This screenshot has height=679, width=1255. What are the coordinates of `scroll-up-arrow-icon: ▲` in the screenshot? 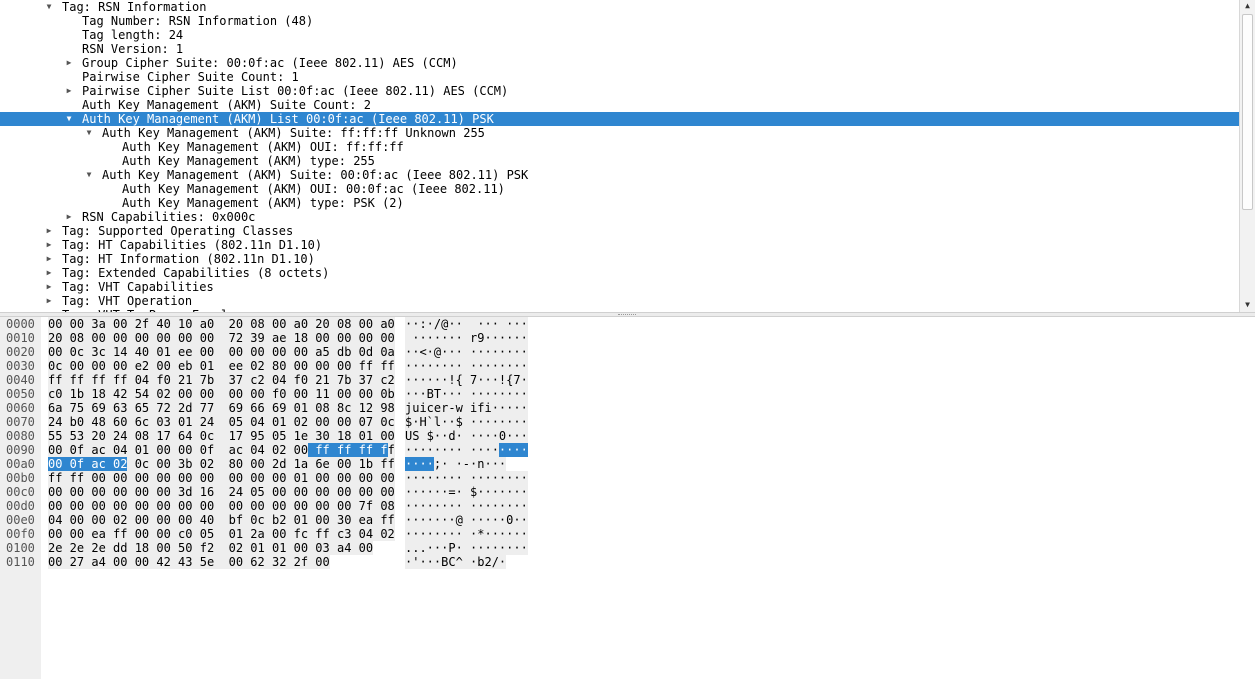 It's located at (1247, 6).